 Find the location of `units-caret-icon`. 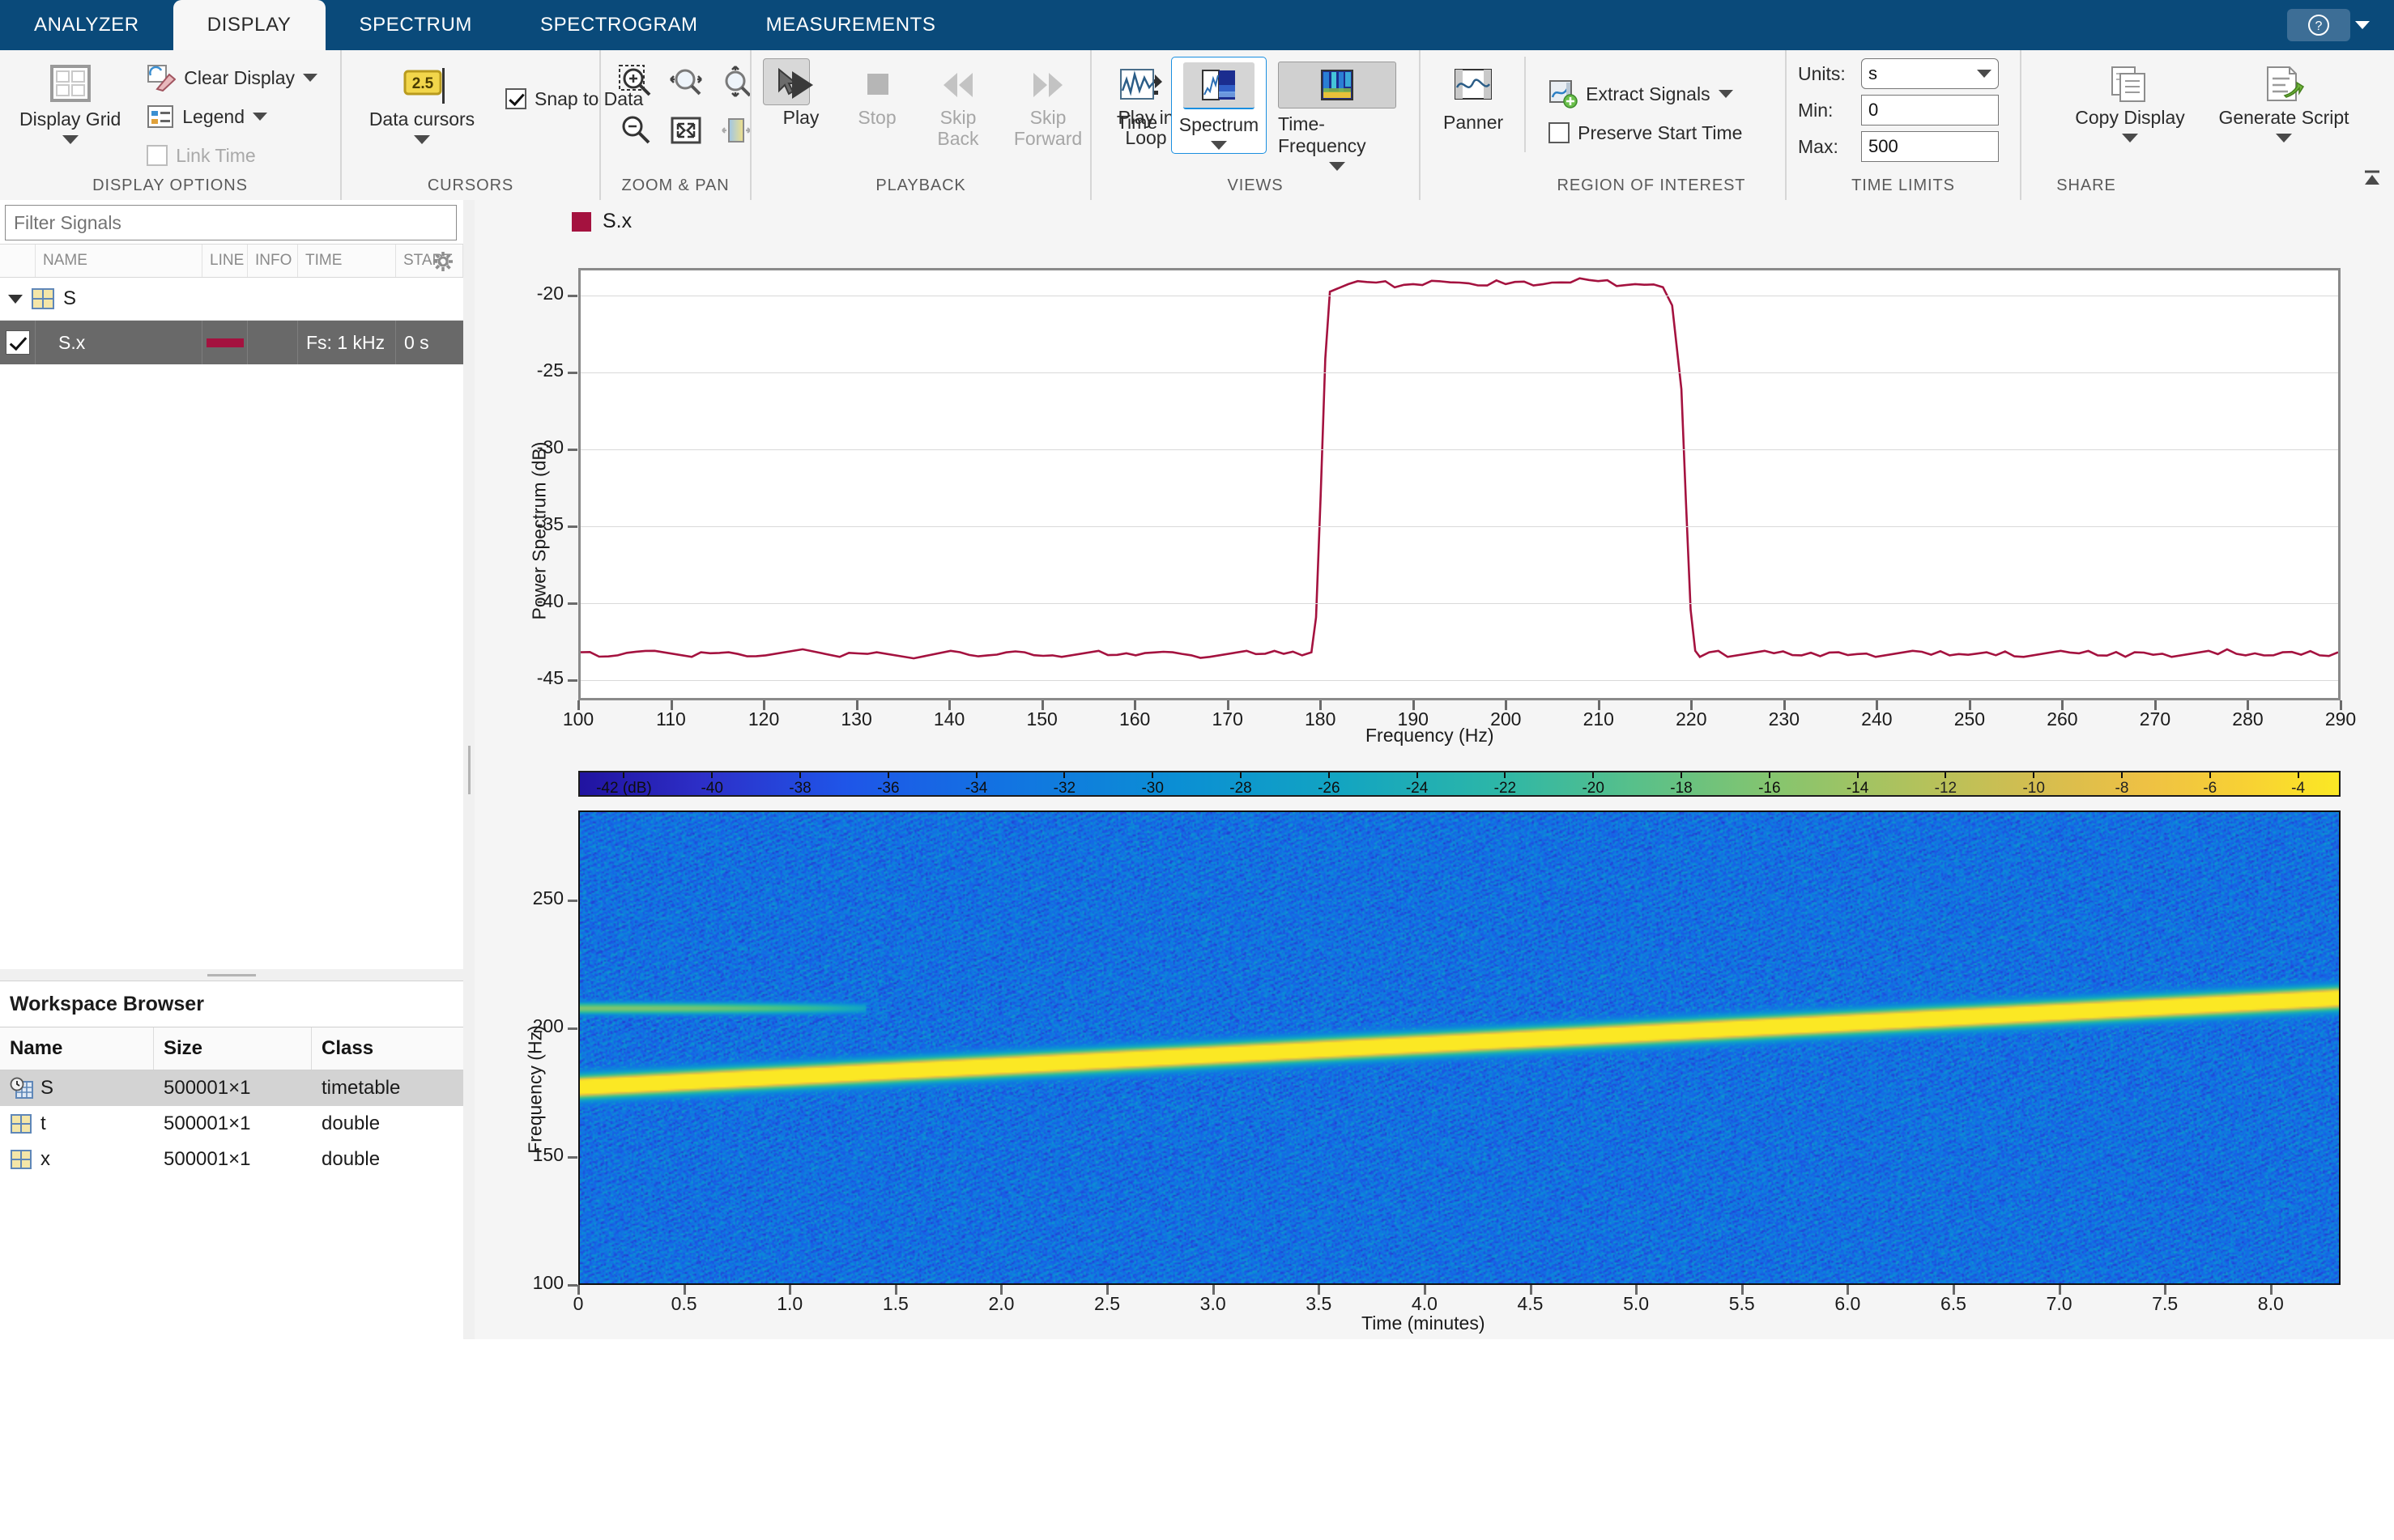

units-caret-icon is located at coordinates (1984, 74).